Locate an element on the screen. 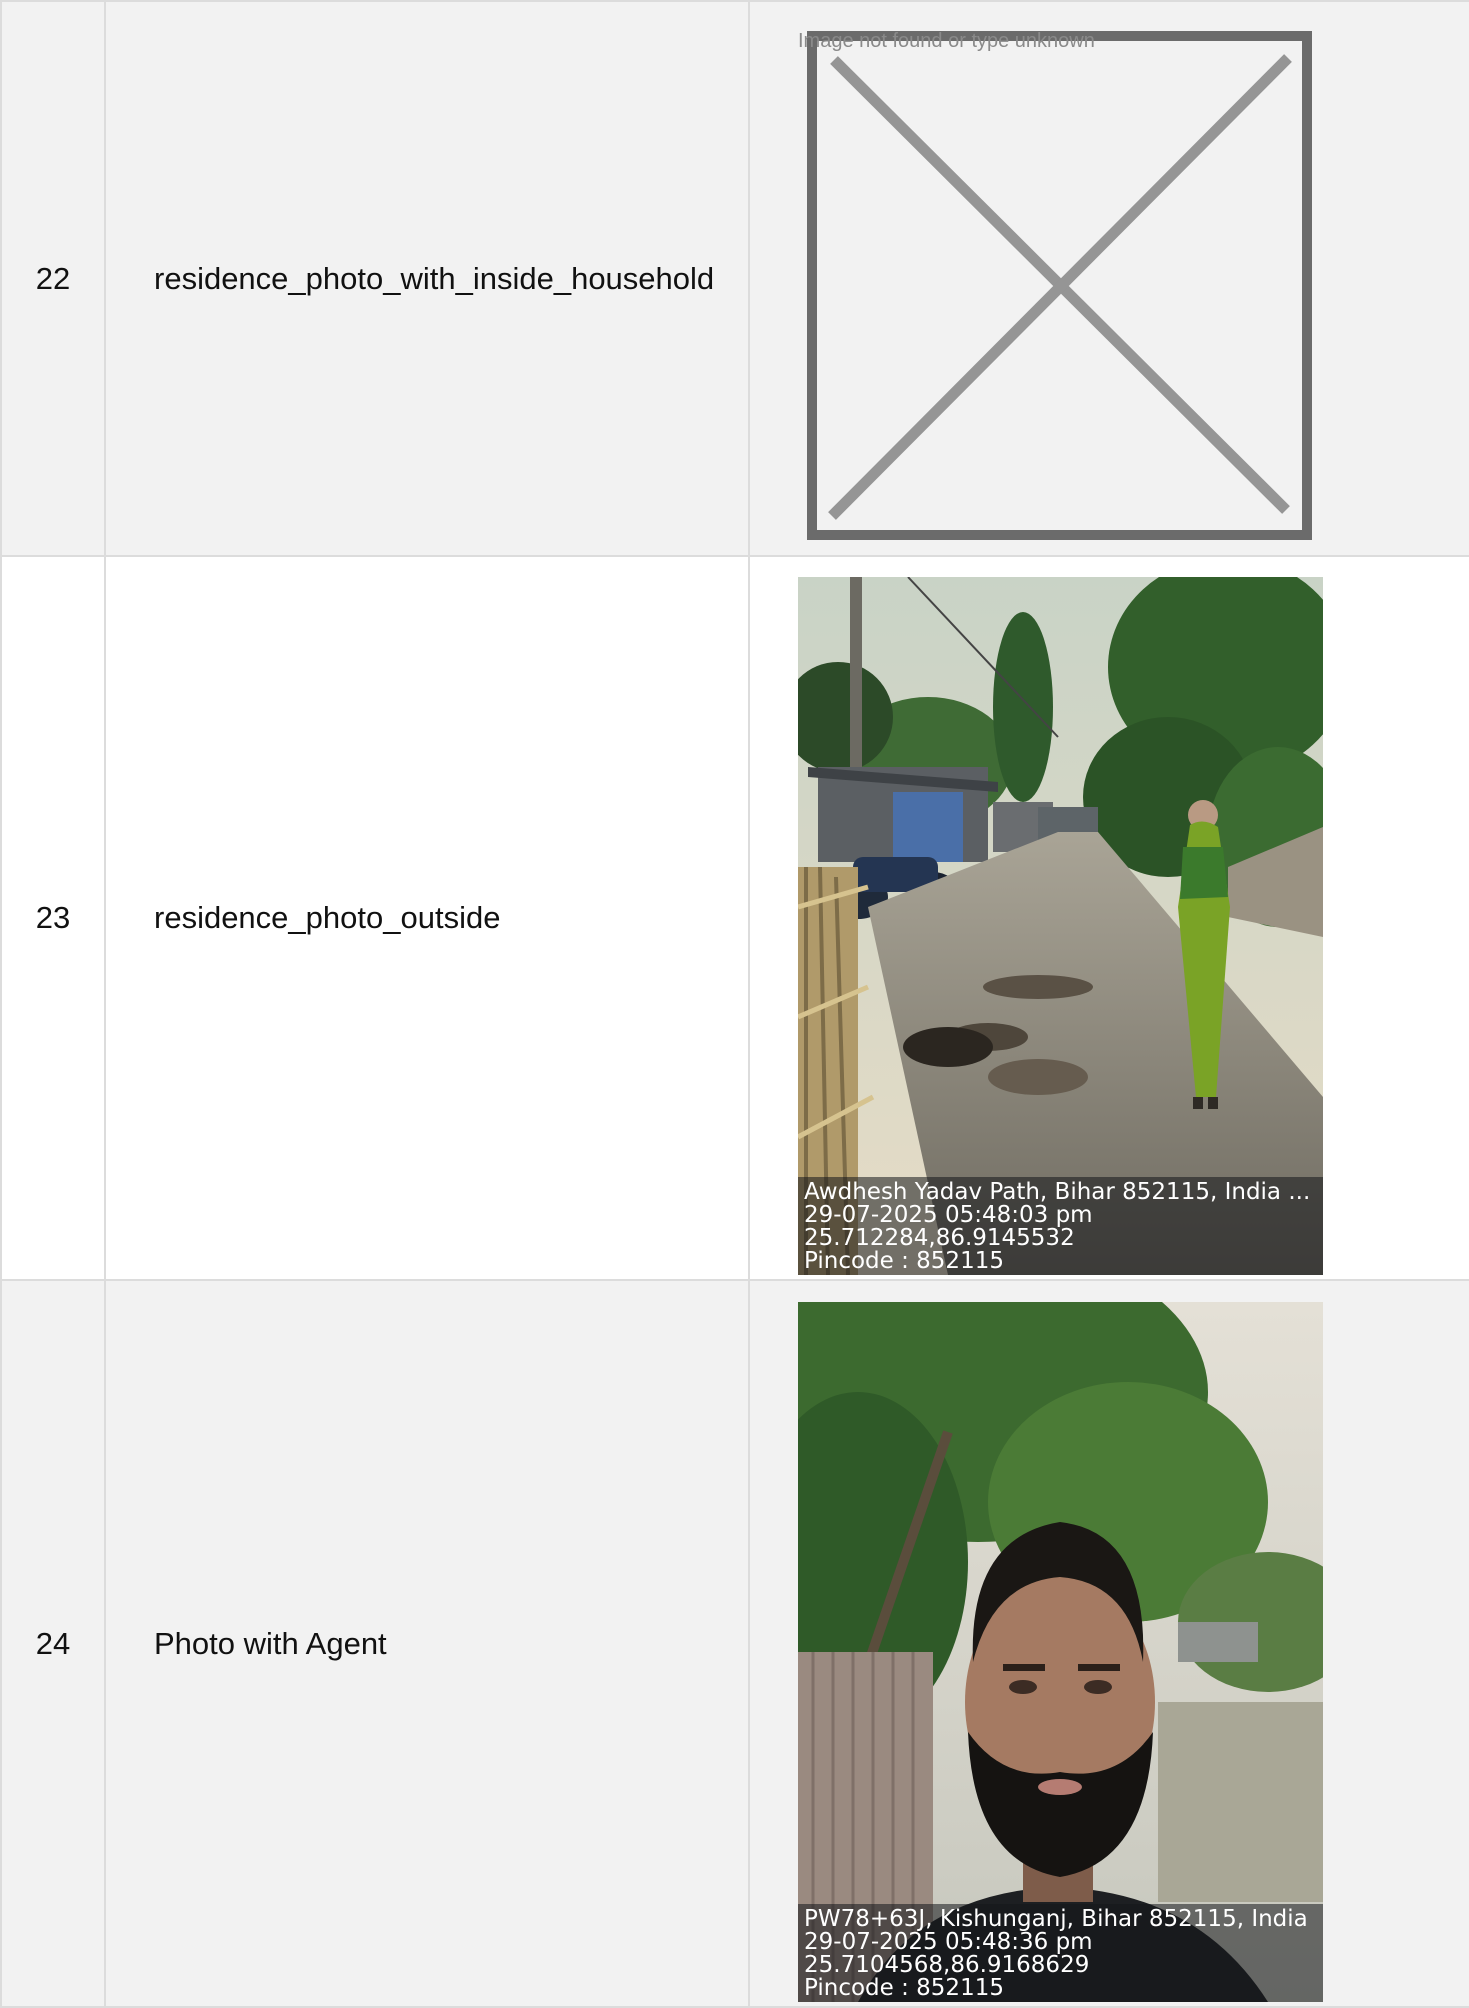 The height and width of the screenshot is (2008, 1469). row-number: 23 is located at coordinates (53, 918).